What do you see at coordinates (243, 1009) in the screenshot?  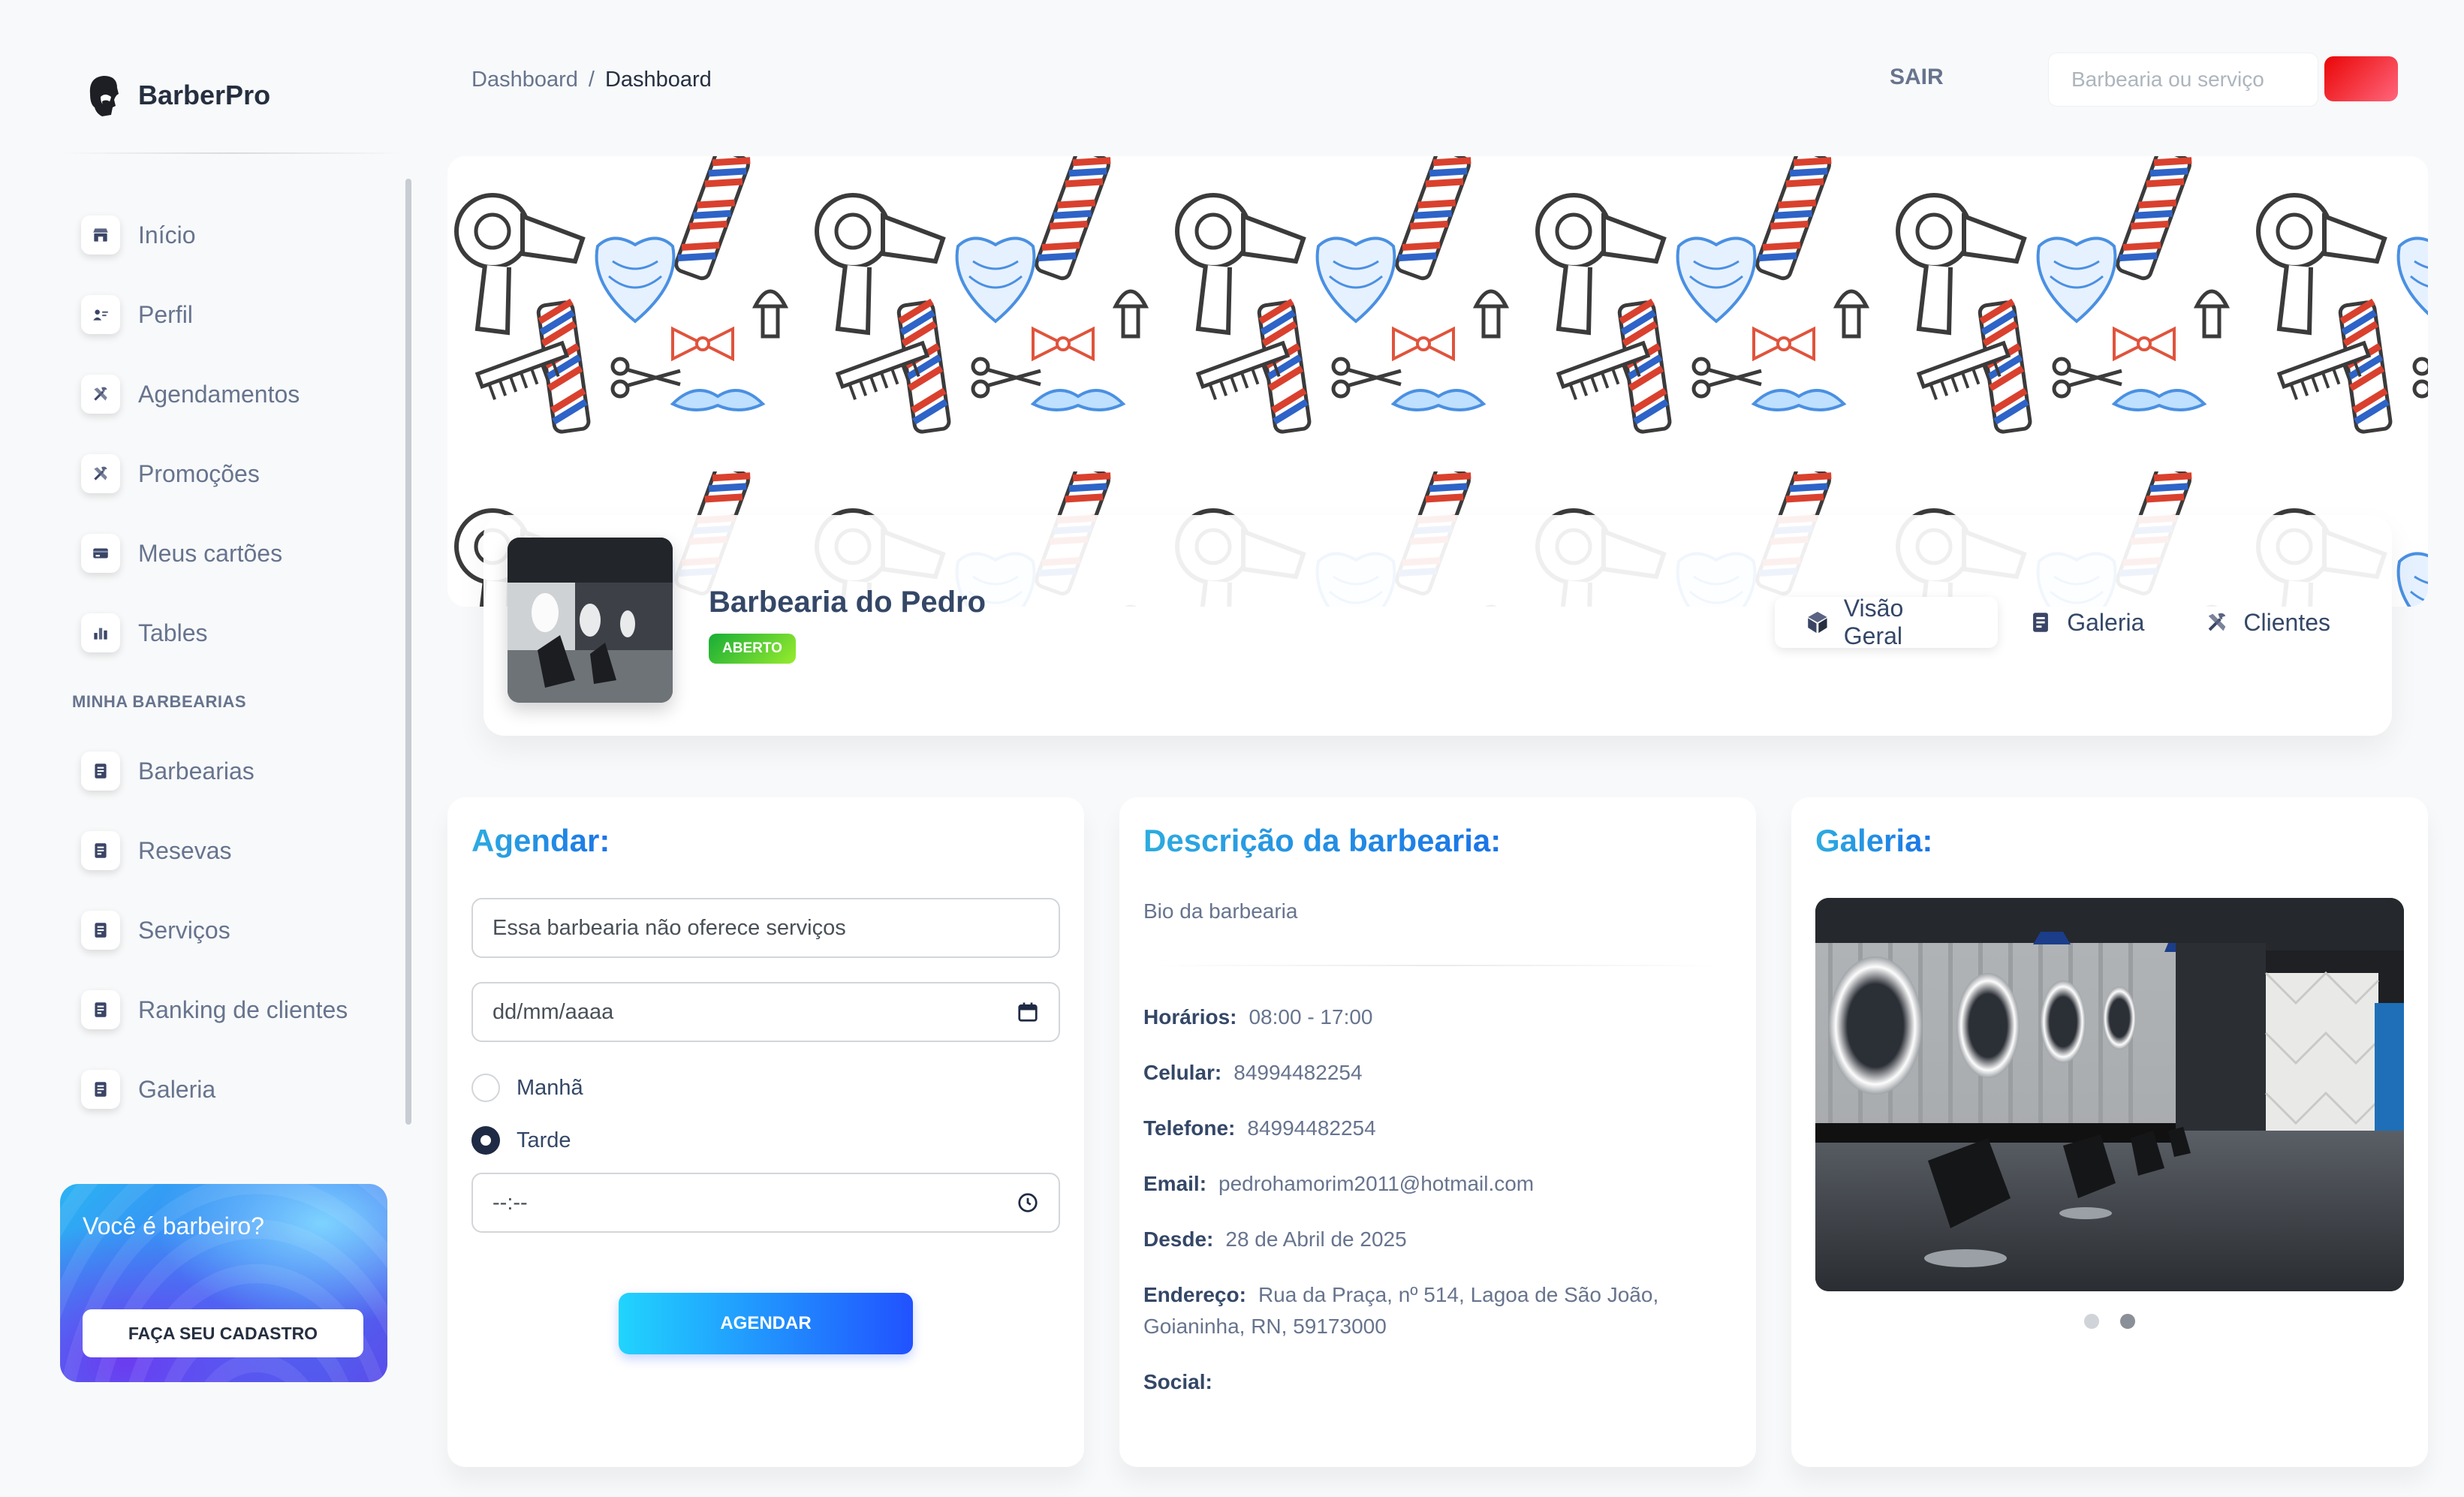 I see `sidebar-item-label: Ranking de clientes` at bounding box center [243, 1009].